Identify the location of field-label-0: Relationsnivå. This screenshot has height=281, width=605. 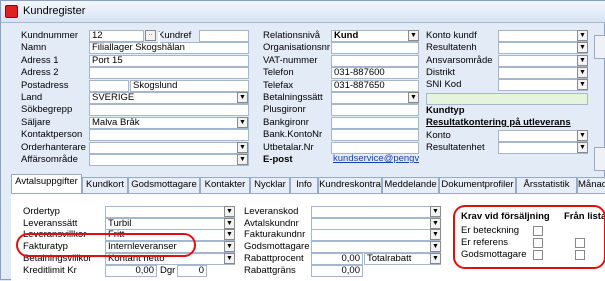
(292, 35).